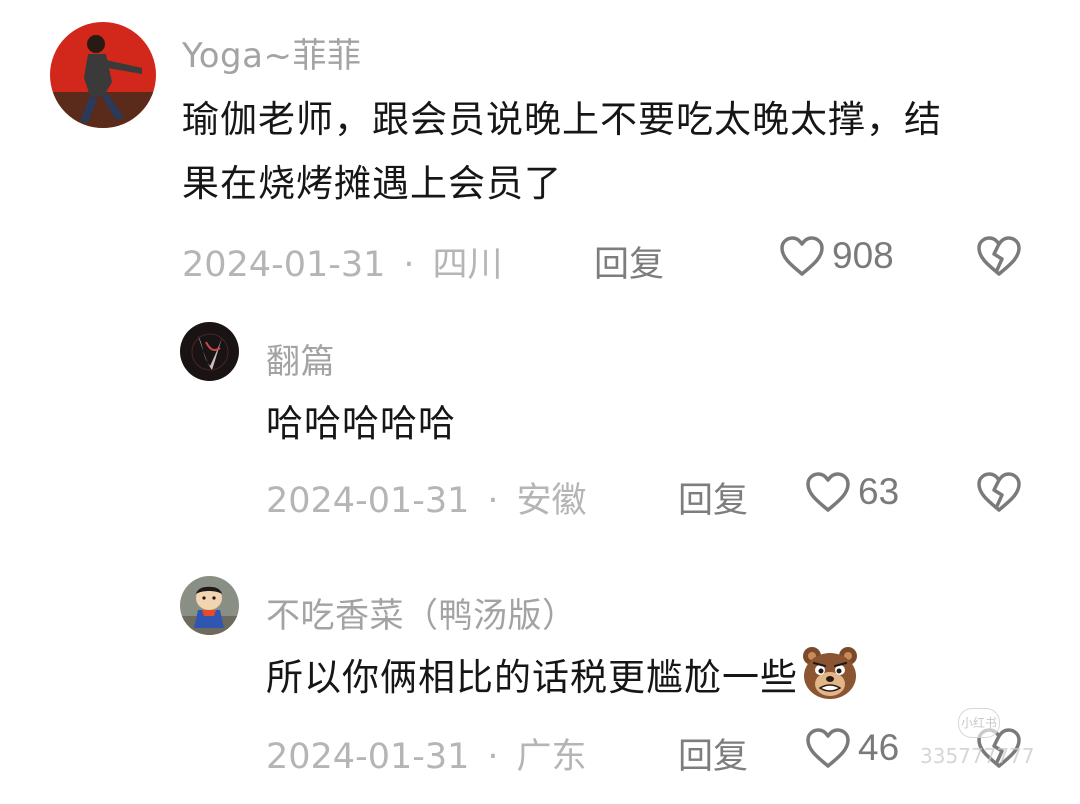 The width and height of the screenshot is (1080, 804). What do you see at coordinates (713, 753) in the screenshot?
I see `reply-button: 回复` at bounding box center [713, 753].